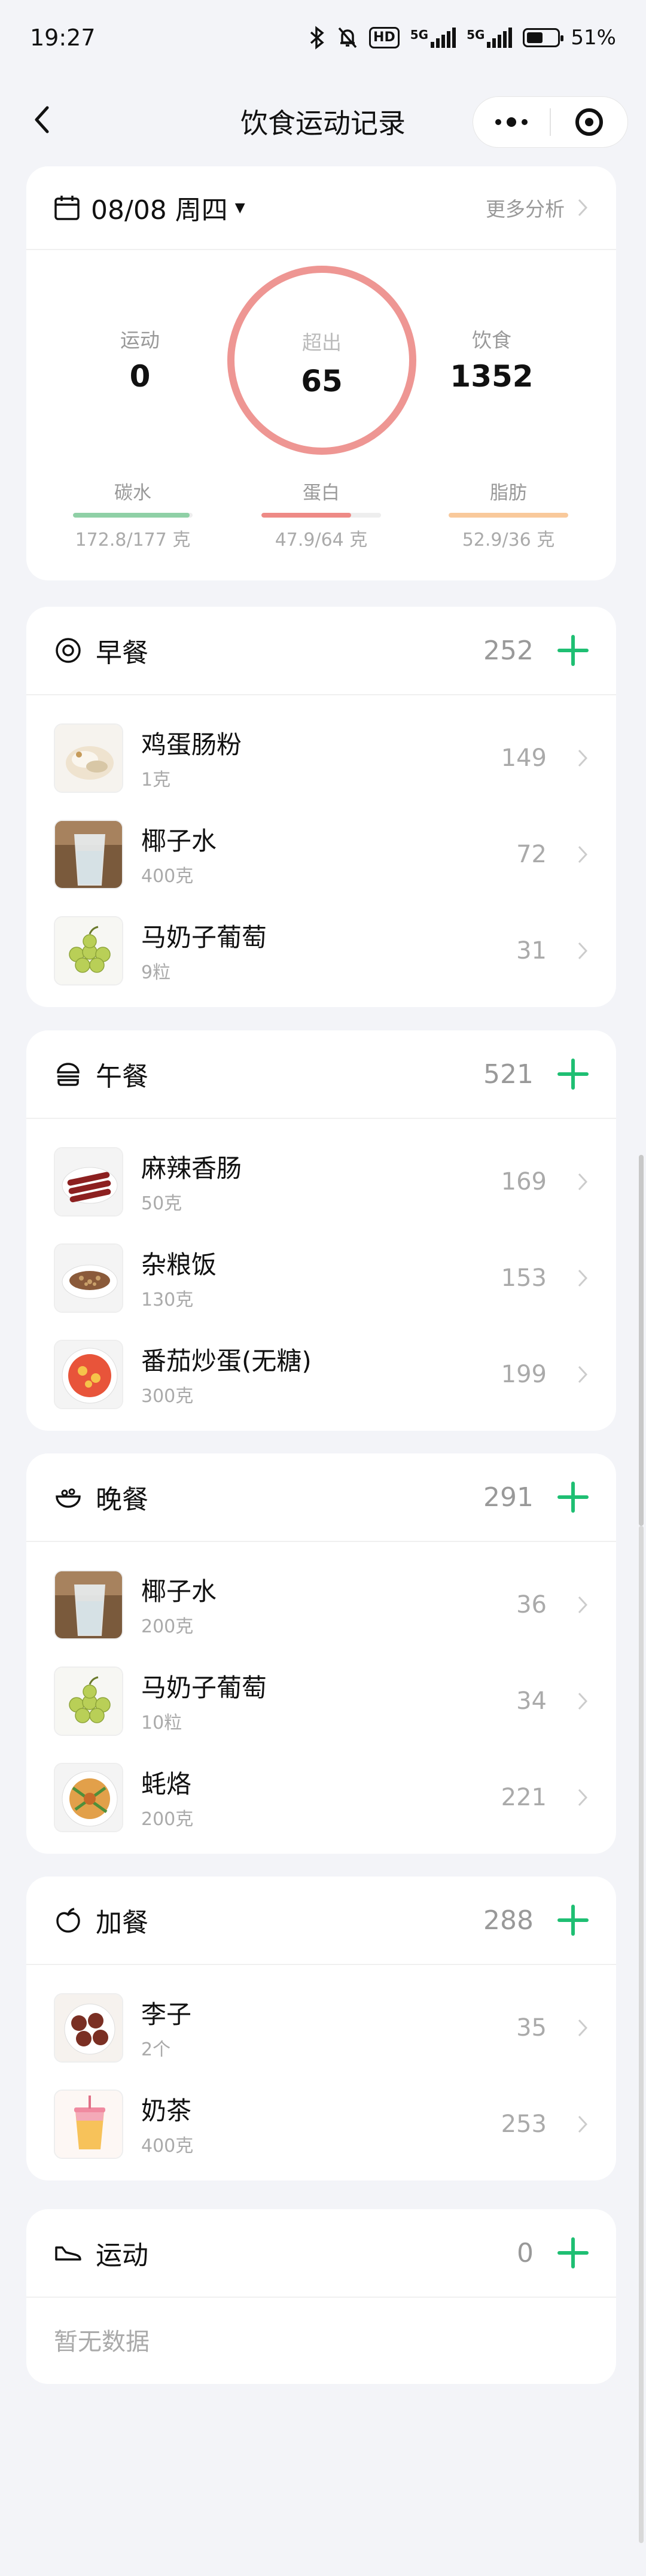 This screenshot has height=2576, width=646. Describe the element at coordinates (322, 382) in the screenshot. I see `exceed-value: 65` at that location.